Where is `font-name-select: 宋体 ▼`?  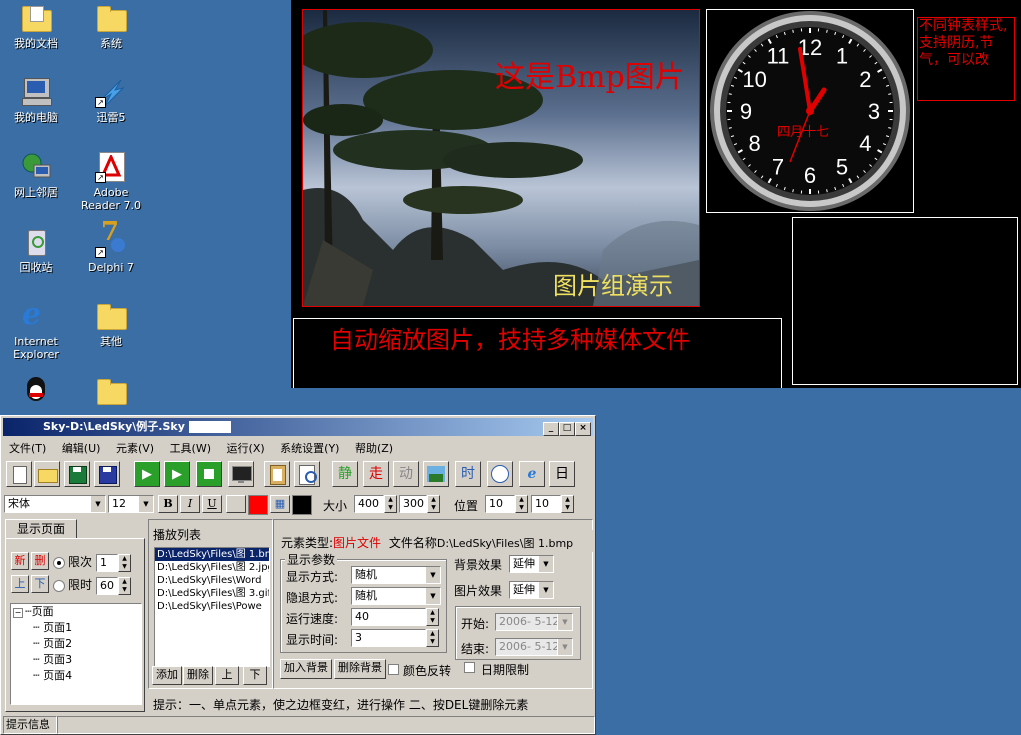
font-name-select: 宋体 ▼ is located at coordinates (55, 504).